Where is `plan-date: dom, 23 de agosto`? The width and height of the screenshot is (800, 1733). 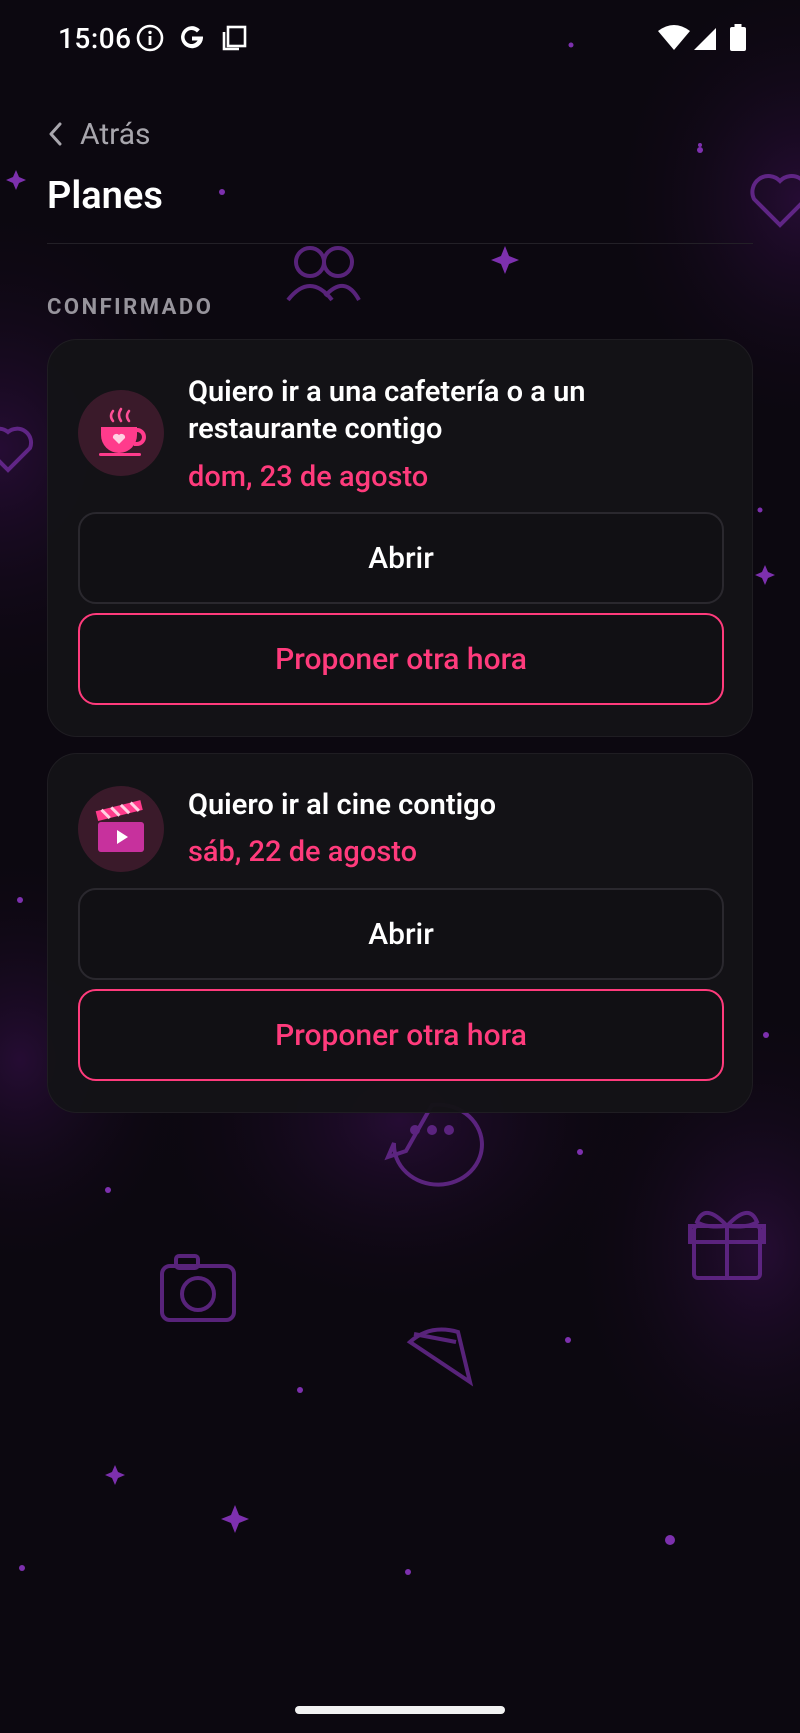 plan-date: dom, 23 de agosto is located at coordinates (308, 477).